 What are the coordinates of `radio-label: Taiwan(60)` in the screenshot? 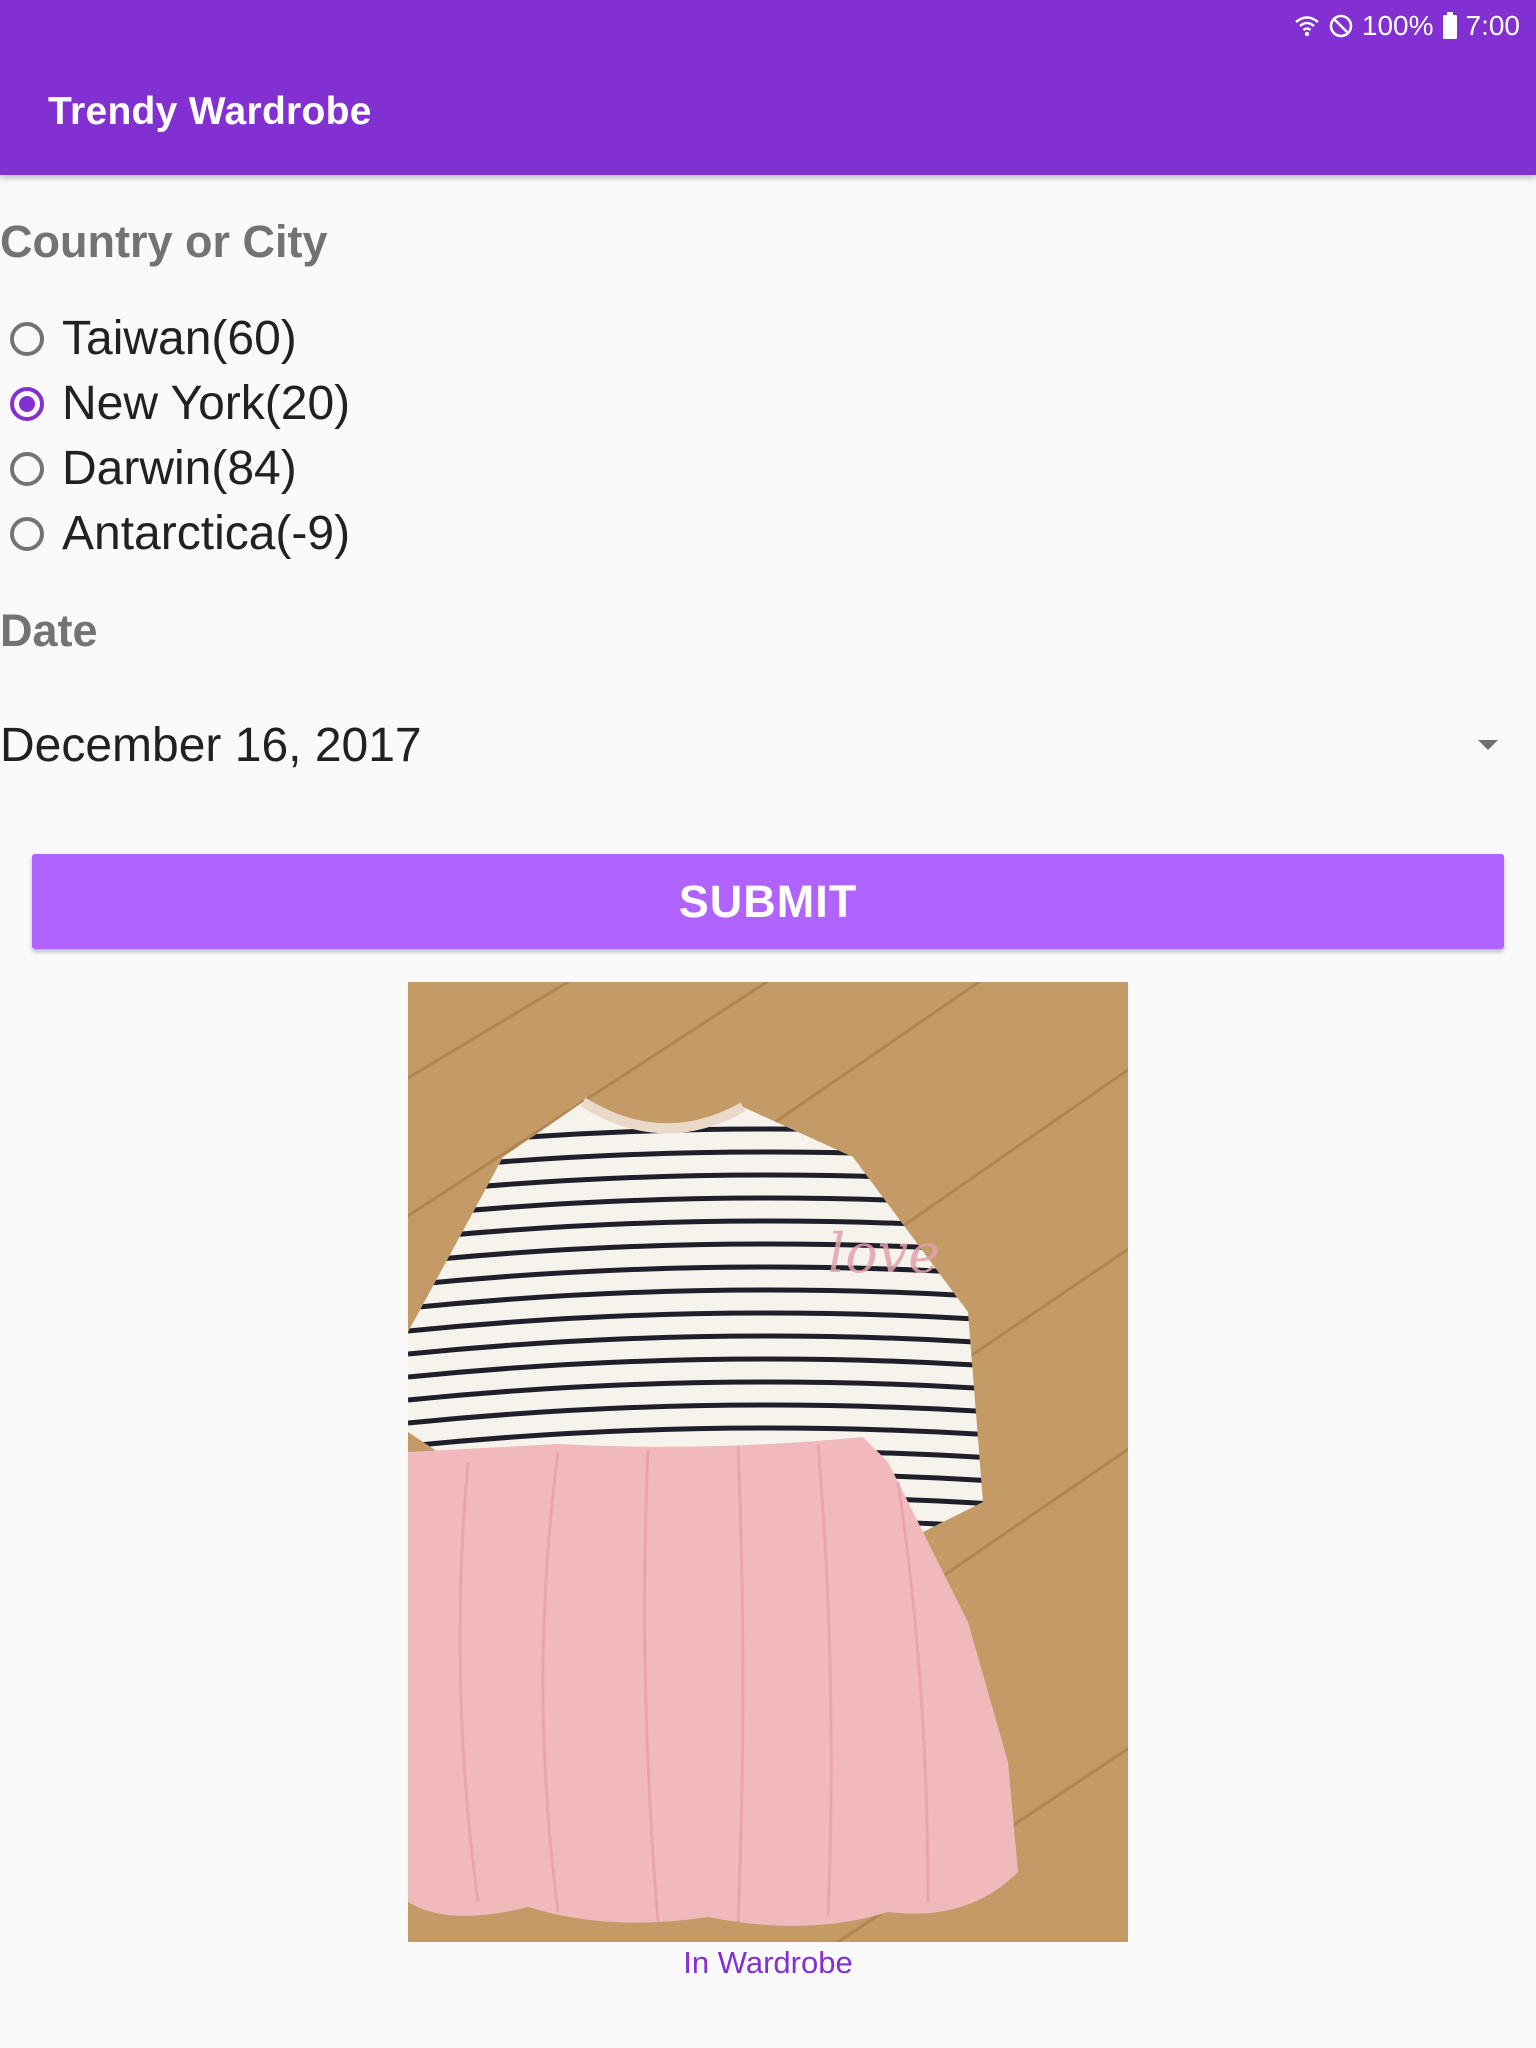 It's located at (179, 338).